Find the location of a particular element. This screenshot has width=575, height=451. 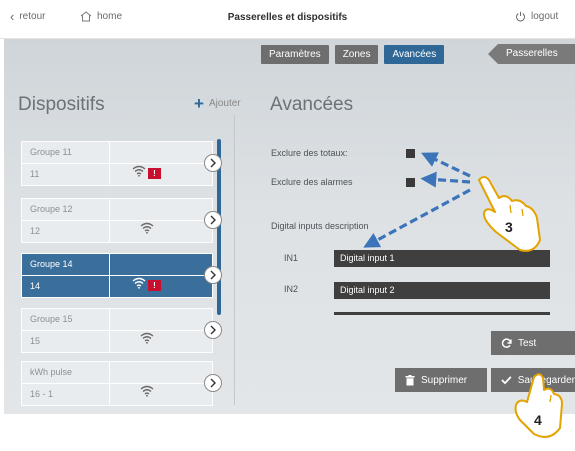

device-id: 16 - 1 is located at coordinates (42, 394).